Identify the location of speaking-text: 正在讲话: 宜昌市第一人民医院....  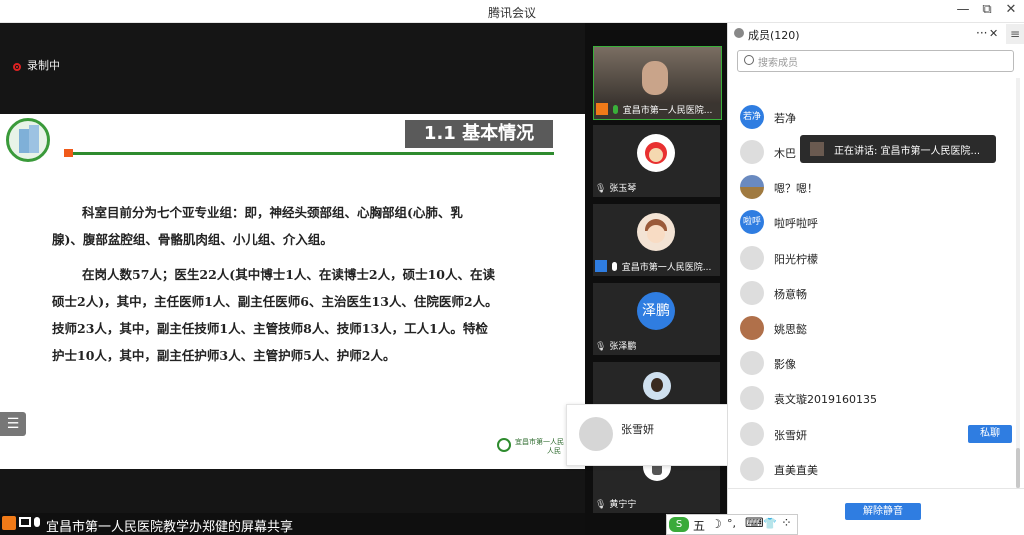
(907, 151).